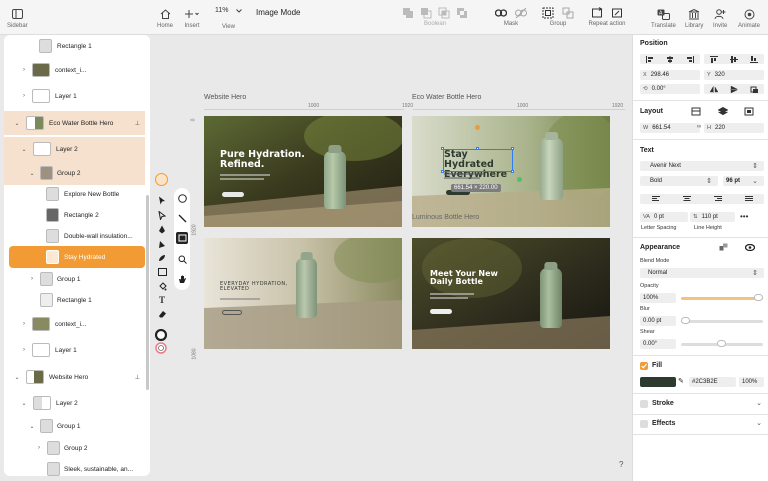  Describe the element at coordinates (548, 13) in the screenshot. I see `group-icon` at that location.